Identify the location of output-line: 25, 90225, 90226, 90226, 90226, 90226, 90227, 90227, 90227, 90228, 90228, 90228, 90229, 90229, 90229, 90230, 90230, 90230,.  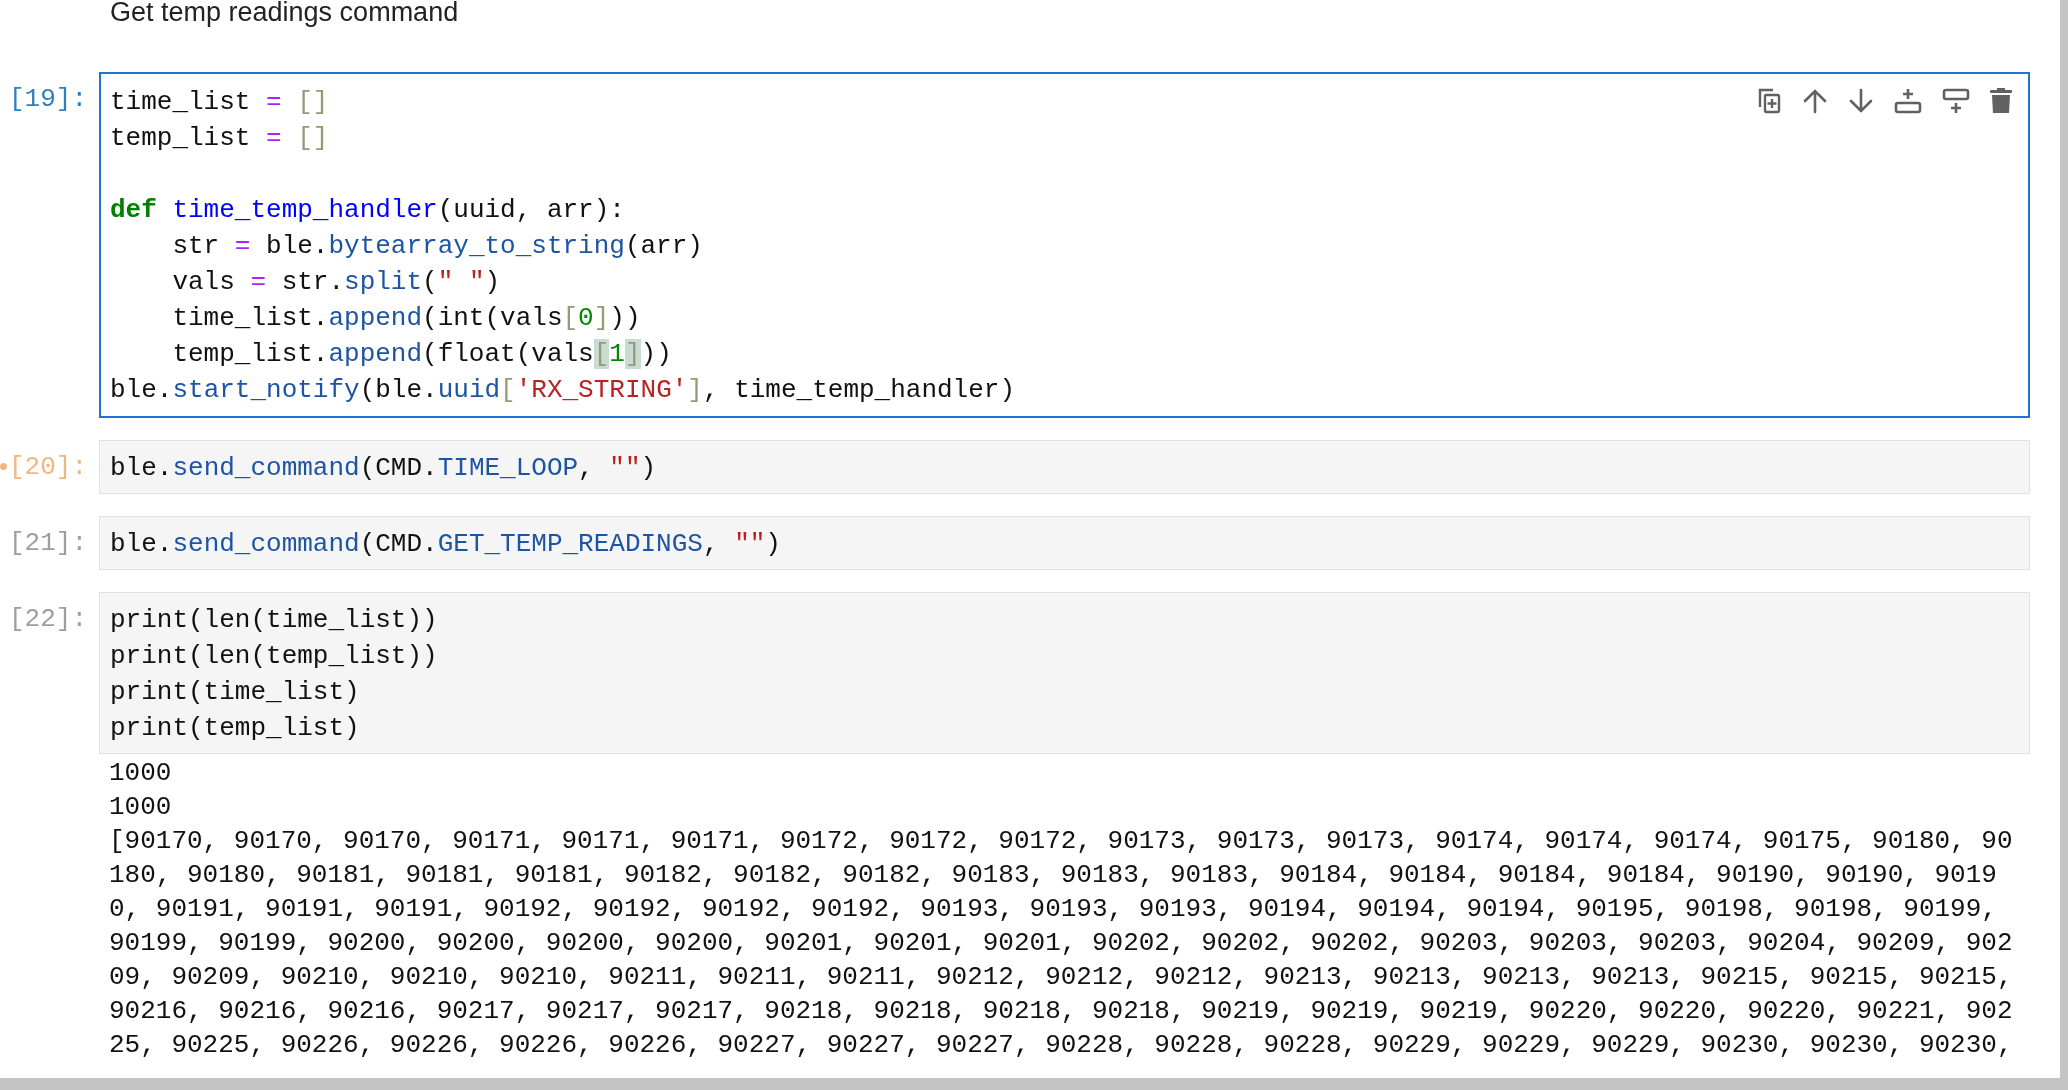
(1061, 1045).